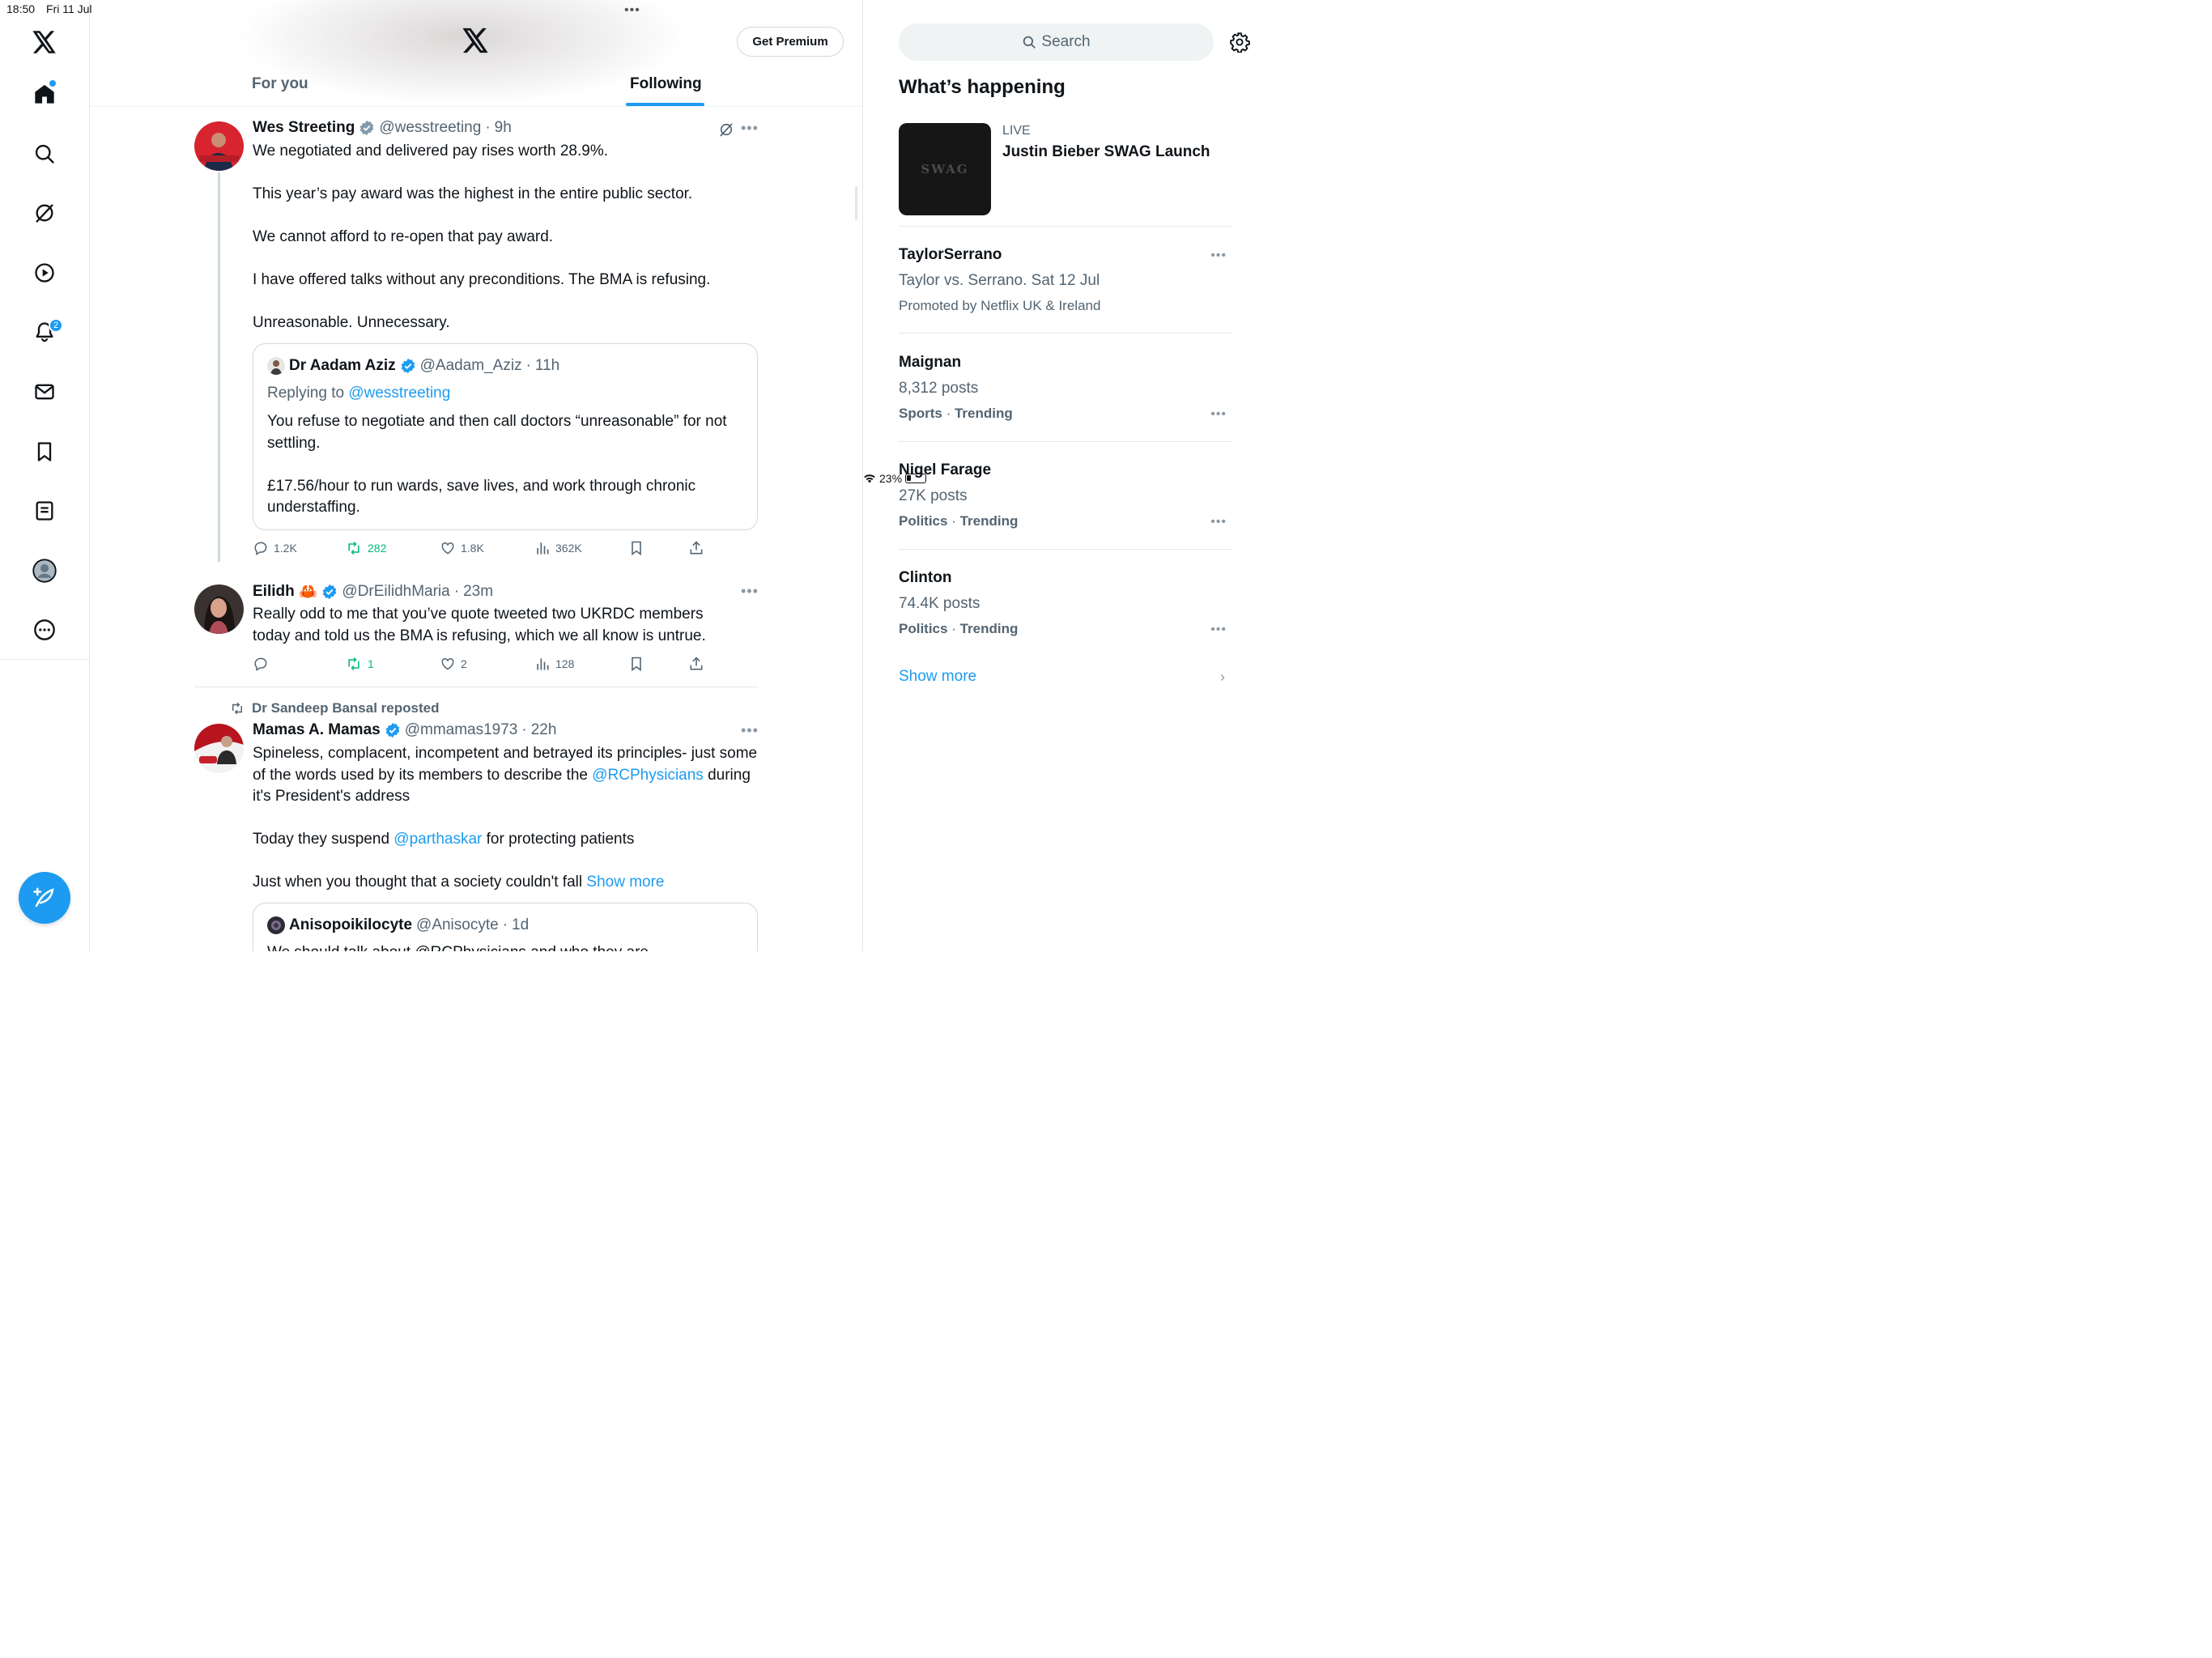 This screenshot has width=2212, height=1658. I want to click on repost-button: 1, so click(360, 664).